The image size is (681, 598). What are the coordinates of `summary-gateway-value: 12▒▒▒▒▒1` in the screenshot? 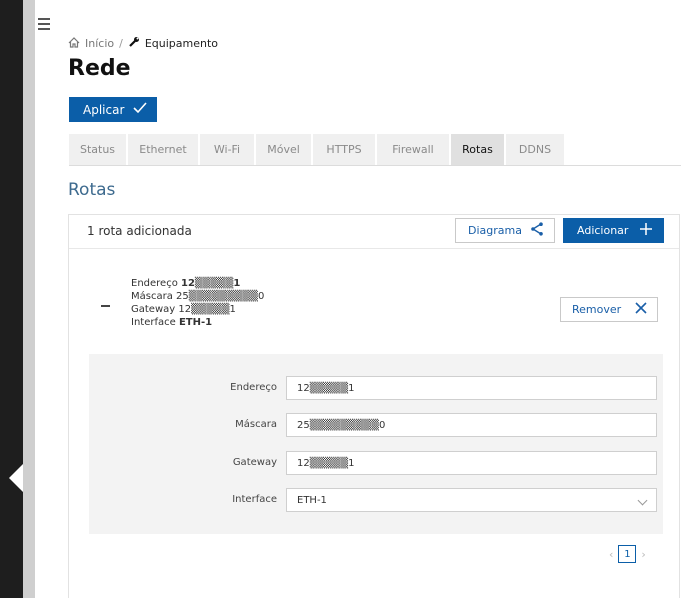 It's located at (207, 309).